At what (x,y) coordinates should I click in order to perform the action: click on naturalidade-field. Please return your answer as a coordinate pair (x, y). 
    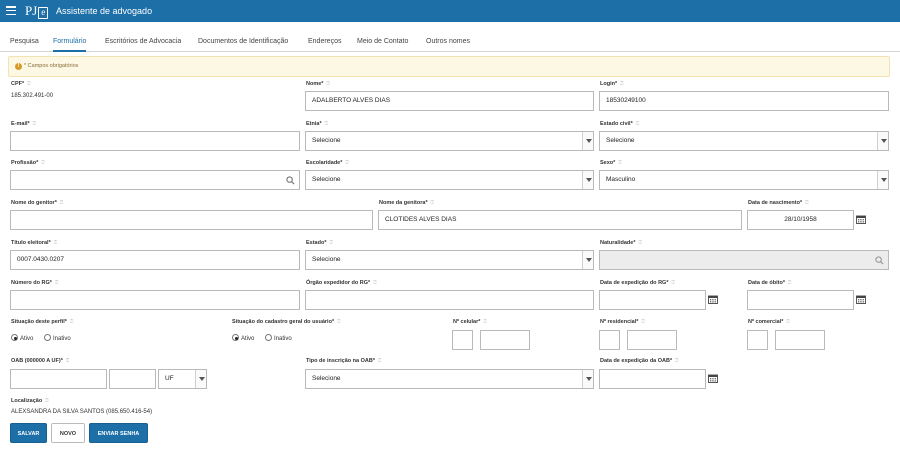
    Looking at the image, I should click on (744, 260).